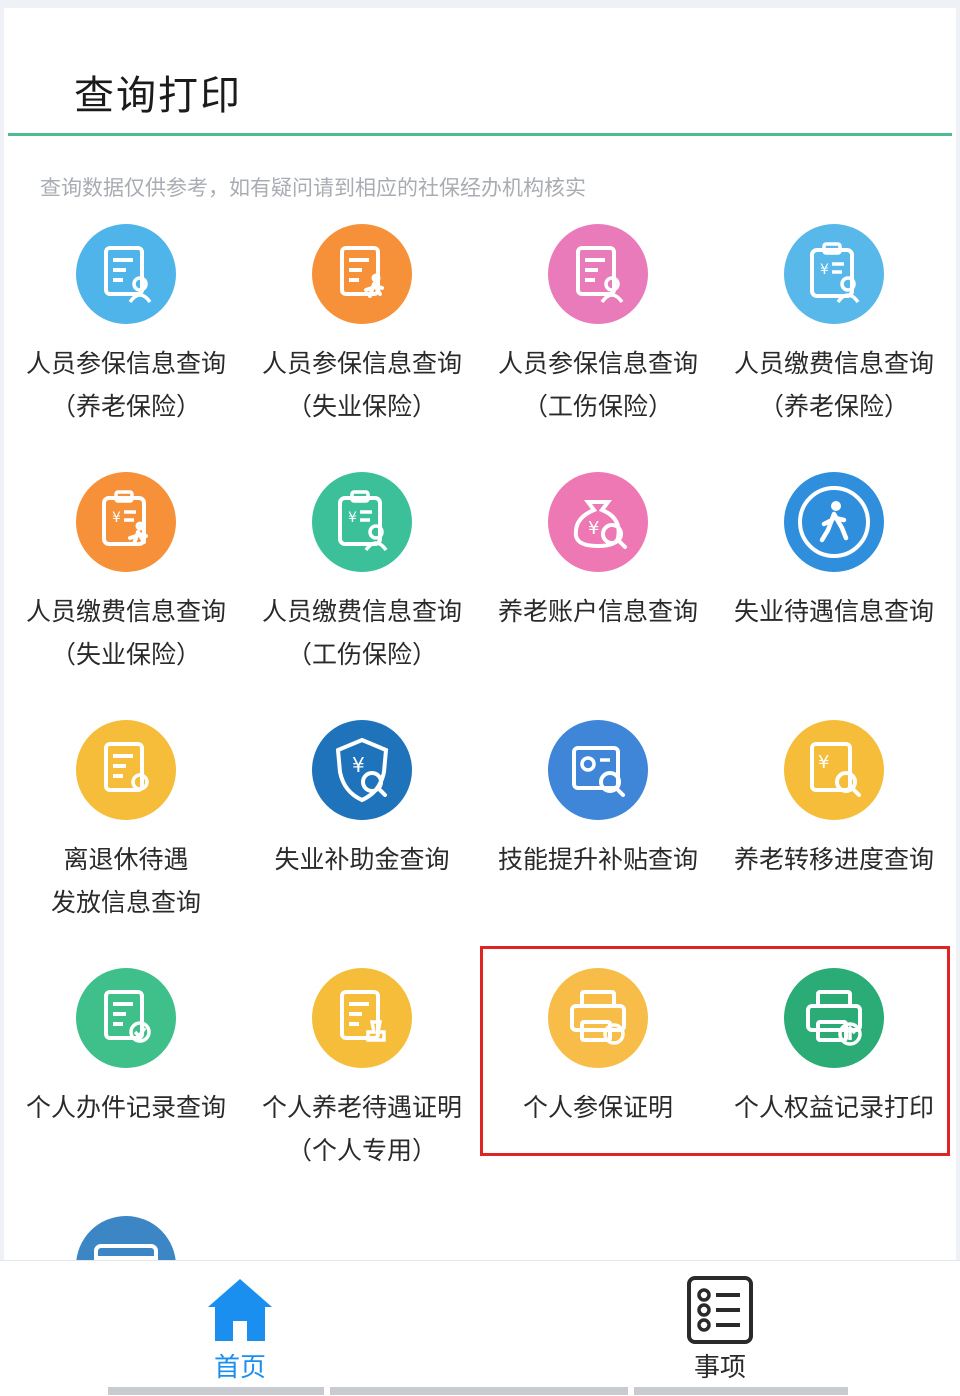  I want to click on tab-items-label: 事项, so click(719, 1368).